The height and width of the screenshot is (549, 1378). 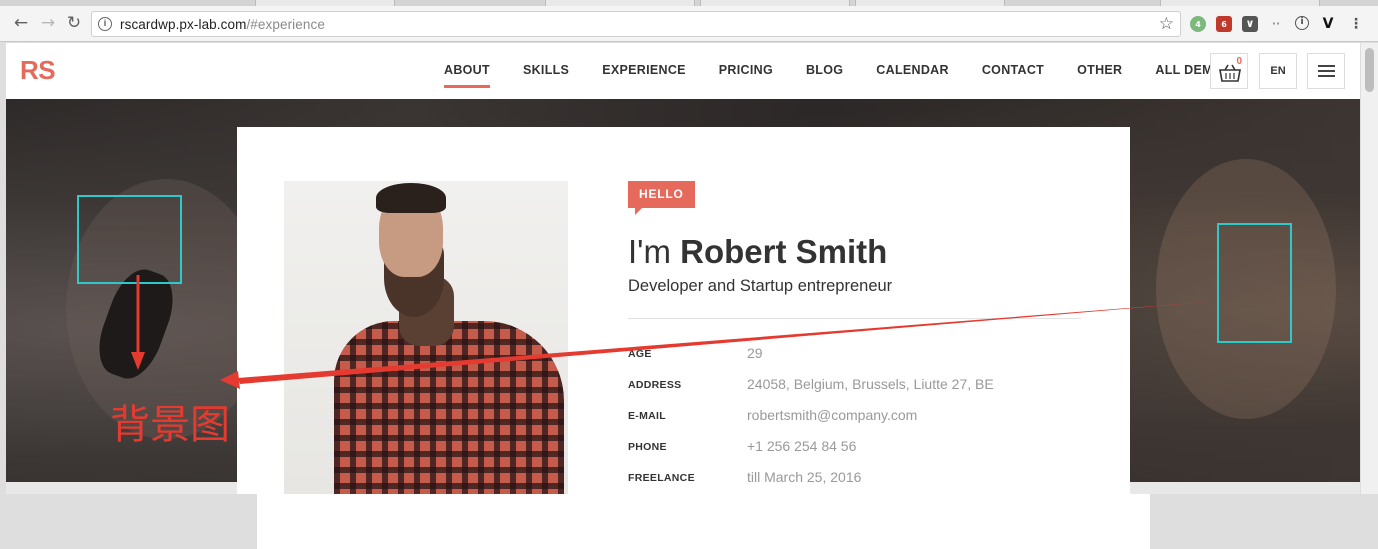 I want to click on profile-role: Developer and Startup entrepreneur, so click(x=760, y=286).